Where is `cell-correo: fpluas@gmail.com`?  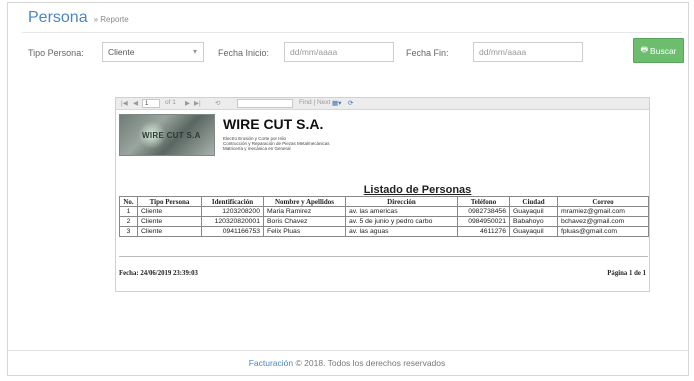
cell-correo: fpluas@gmail.com is located at coordinates (603, 231).